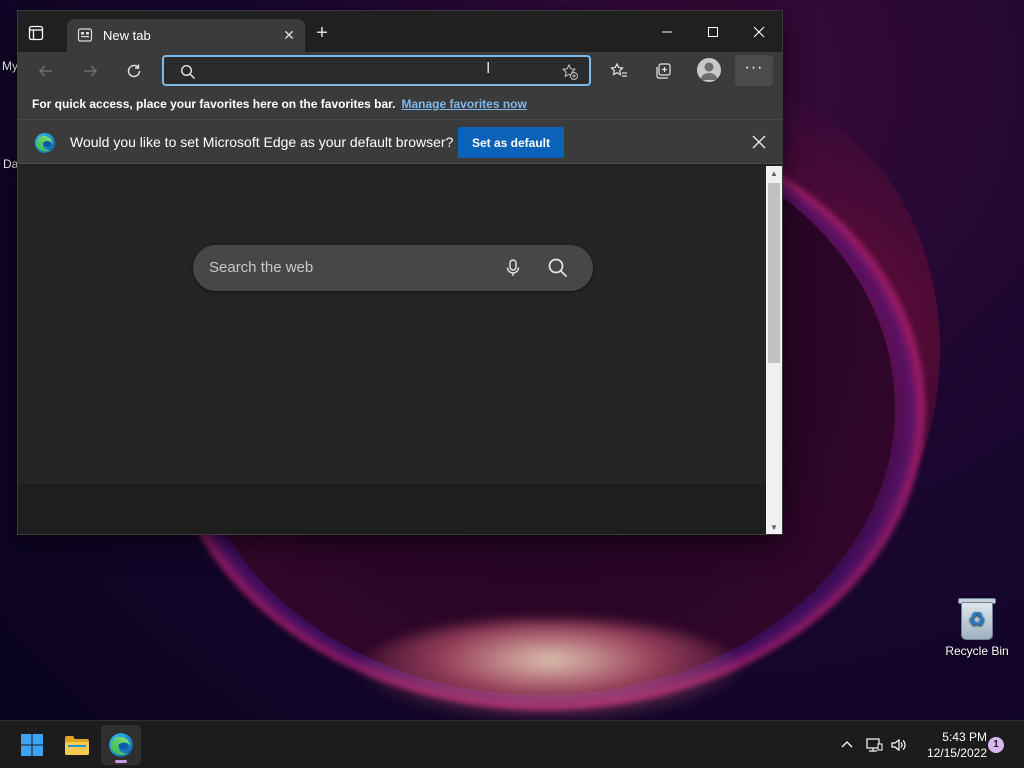  Describe the element at coordinates (964, 737) in the screenshot. I see `clock-time: 5:43 PM` at that location.